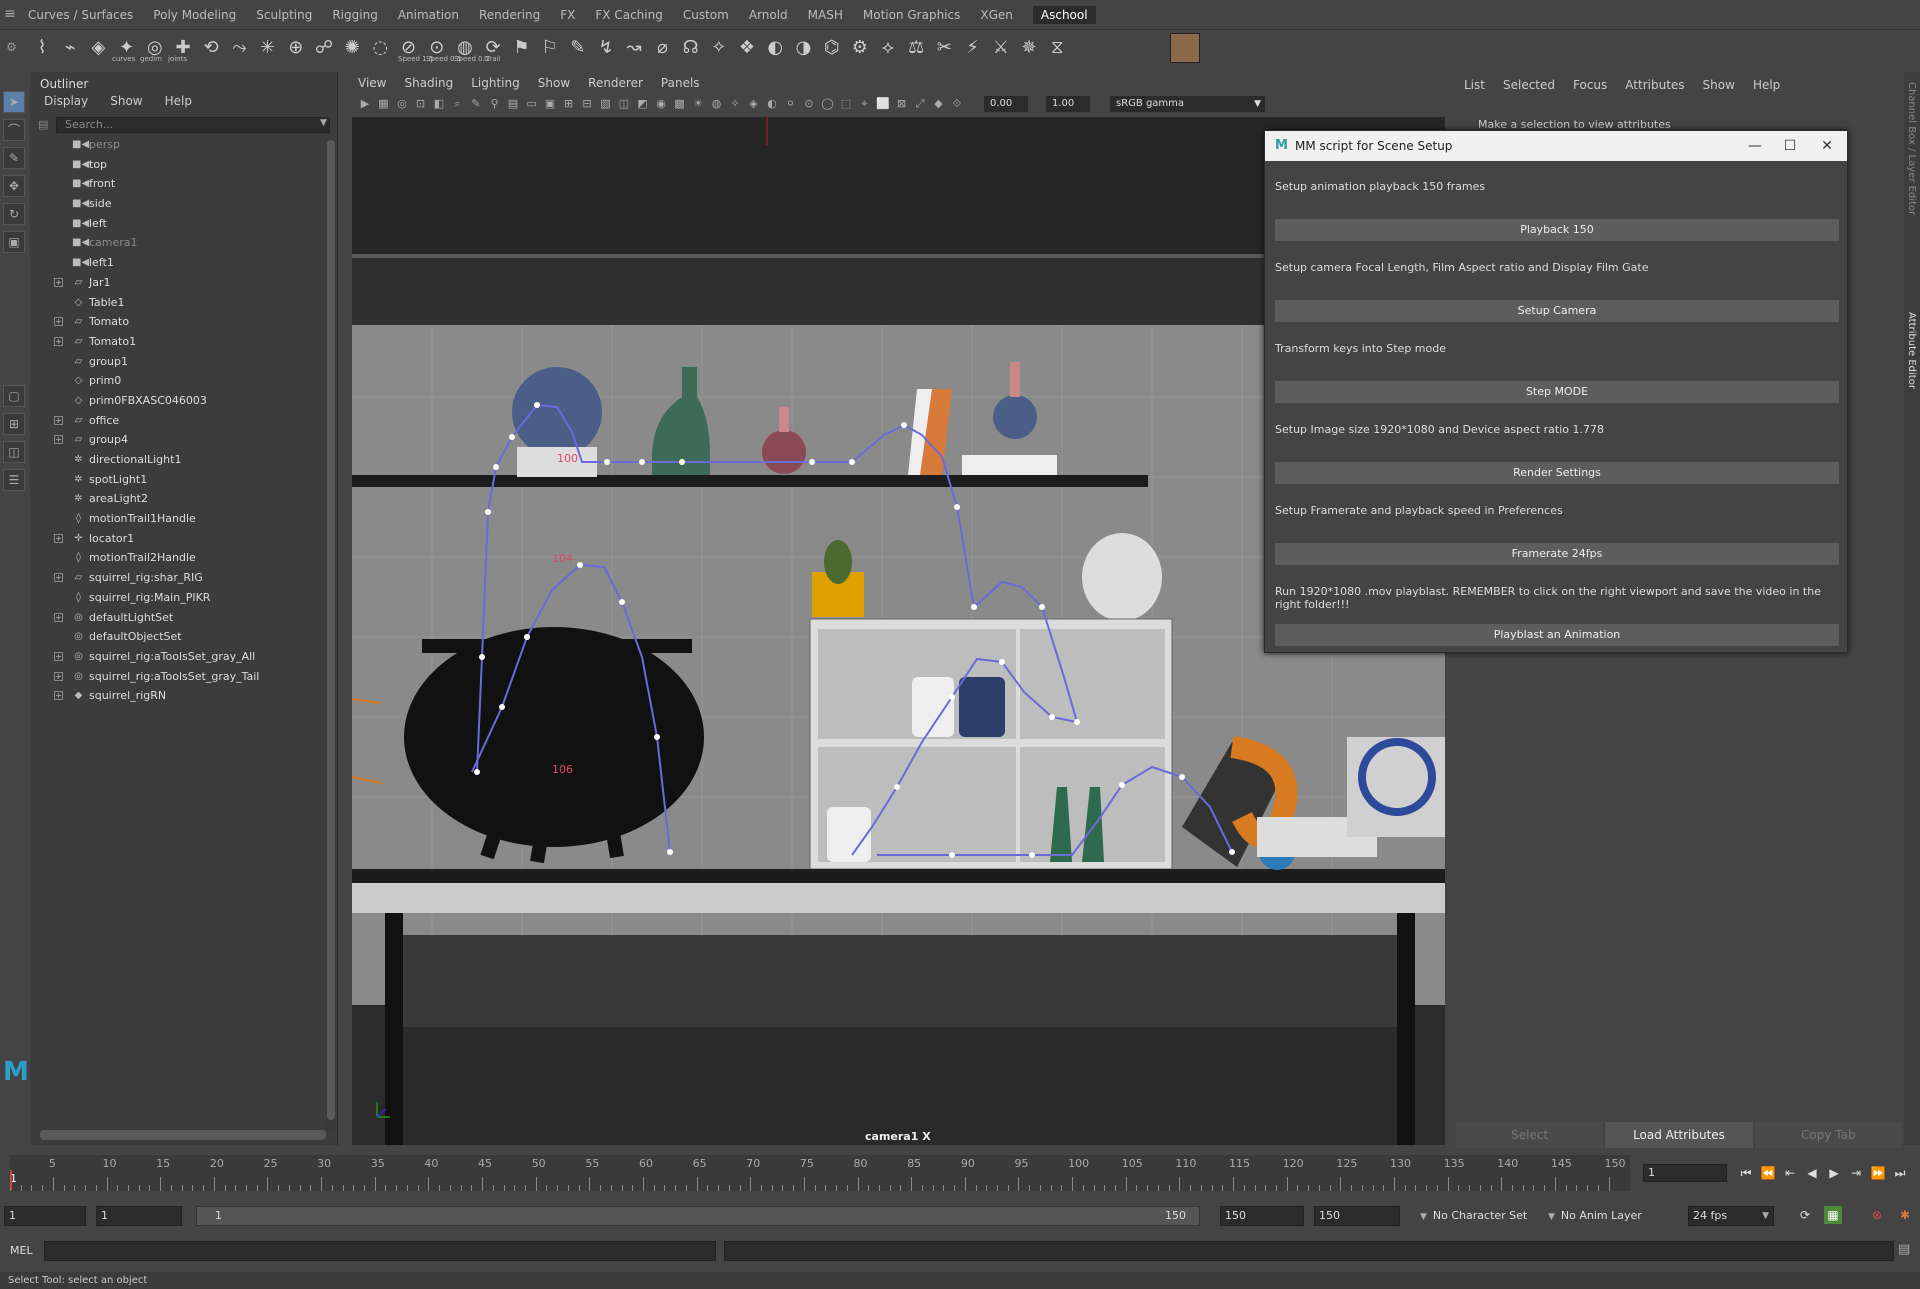 The width and height of the screenshot is (1920, 1289). I want to click on select-tool-icon: ➤, so click(14, 102).